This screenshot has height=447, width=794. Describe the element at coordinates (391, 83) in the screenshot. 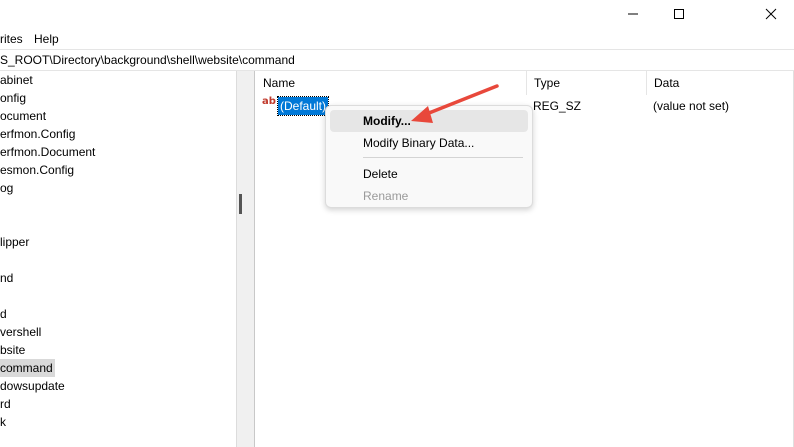

I see `column-header-name: Name` at that location.